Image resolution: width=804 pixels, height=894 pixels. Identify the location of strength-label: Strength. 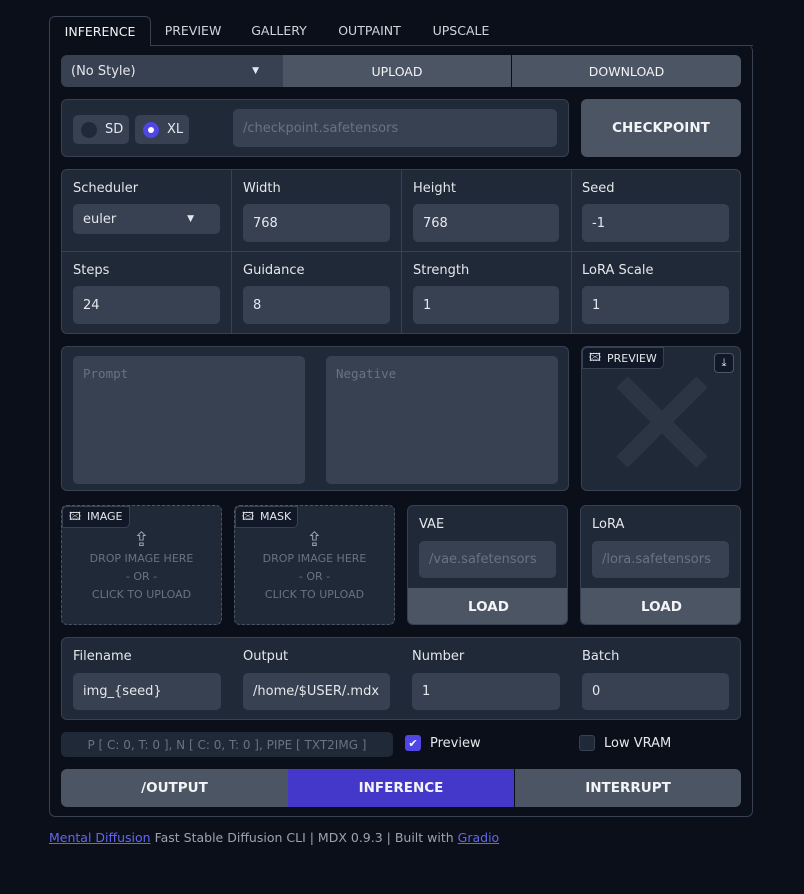
(441, 270).